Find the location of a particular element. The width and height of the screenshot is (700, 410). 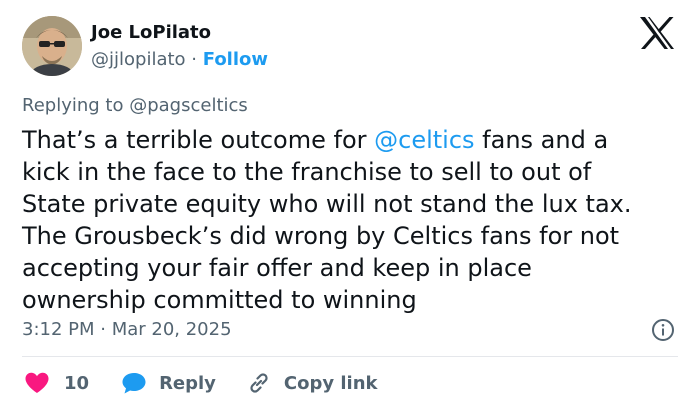

speech-bubble-icon is located at coordinates (134, 383).